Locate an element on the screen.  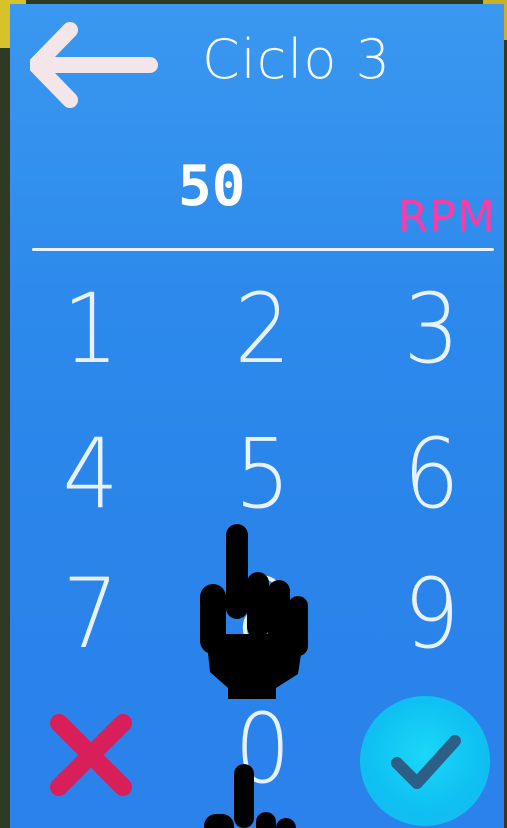
page-title: Ciclo 3 is located at coordinates (296, 59).